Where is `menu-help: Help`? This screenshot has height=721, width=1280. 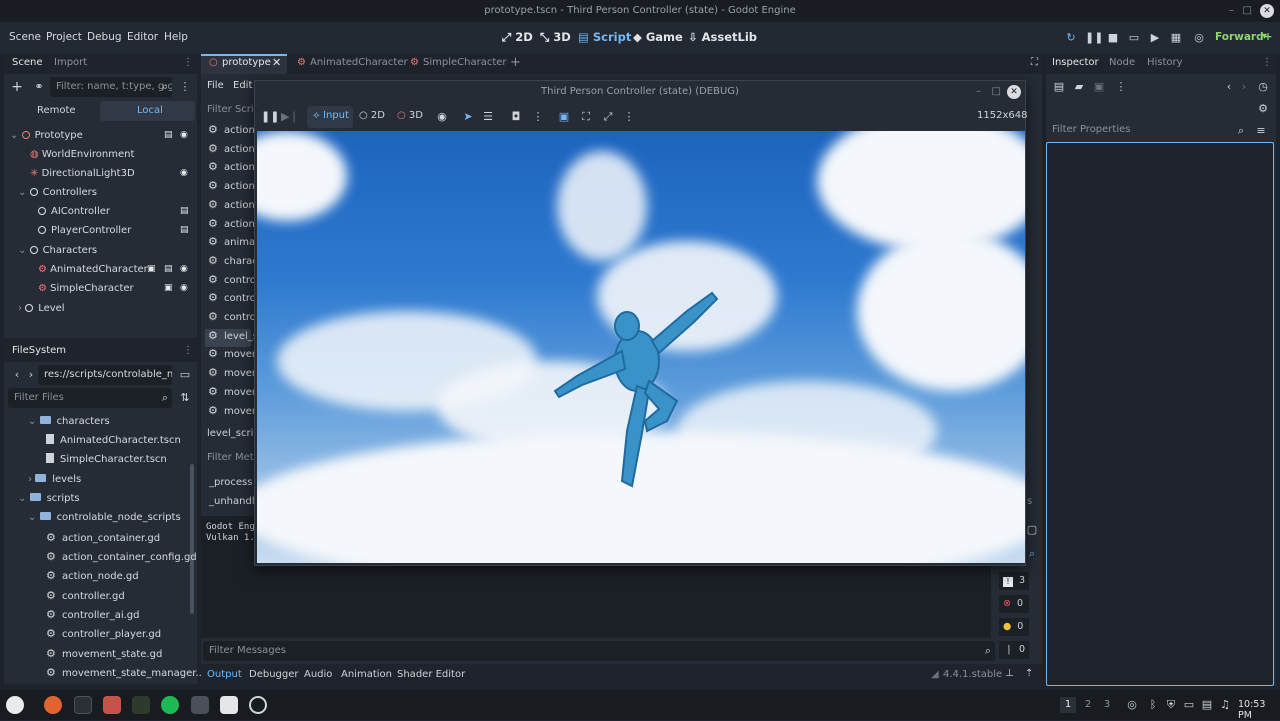
menu-help: Help is located at coordinates (176, 37).